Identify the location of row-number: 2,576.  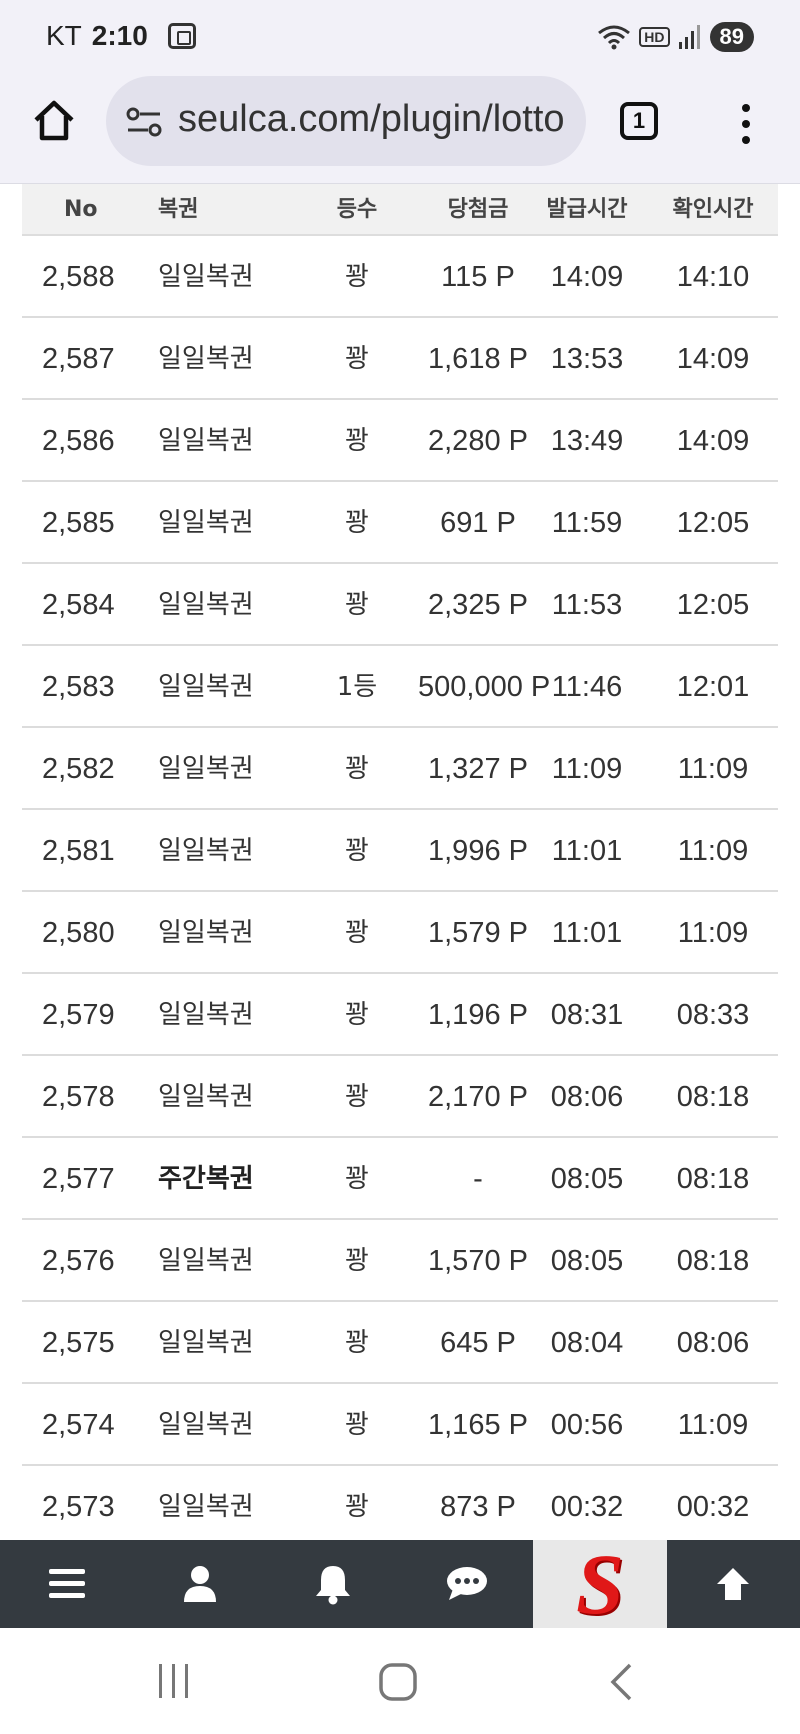
(78, 1261).